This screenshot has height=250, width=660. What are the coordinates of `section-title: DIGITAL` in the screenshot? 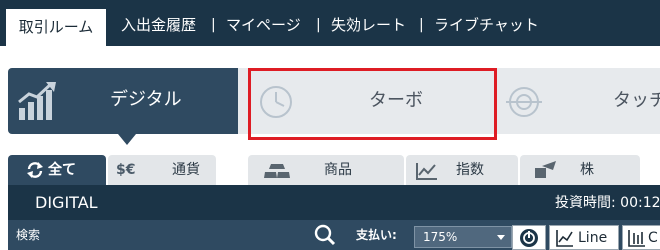 It's located at (66, 202).